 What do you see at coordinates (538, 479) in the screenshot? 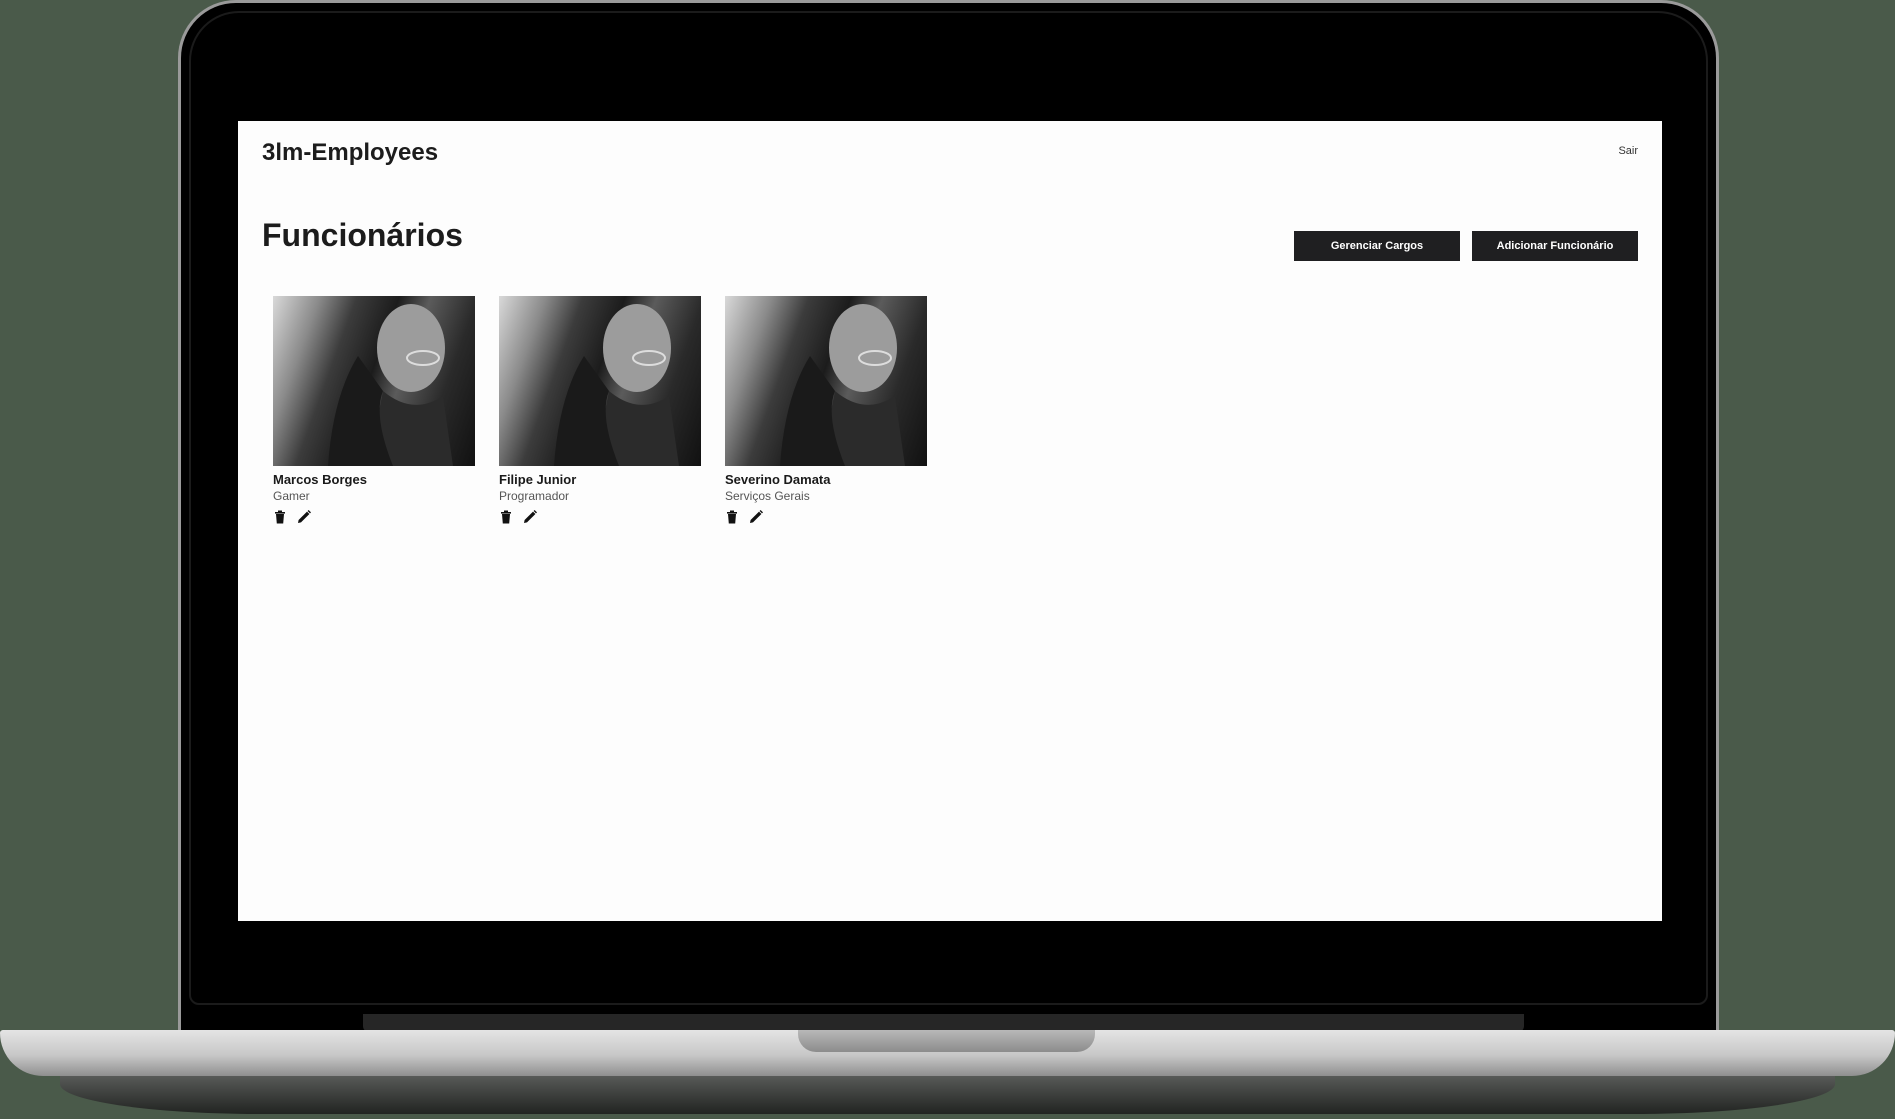
I see `employee-name: Filipe Junior` at bounding box center [538, 479].